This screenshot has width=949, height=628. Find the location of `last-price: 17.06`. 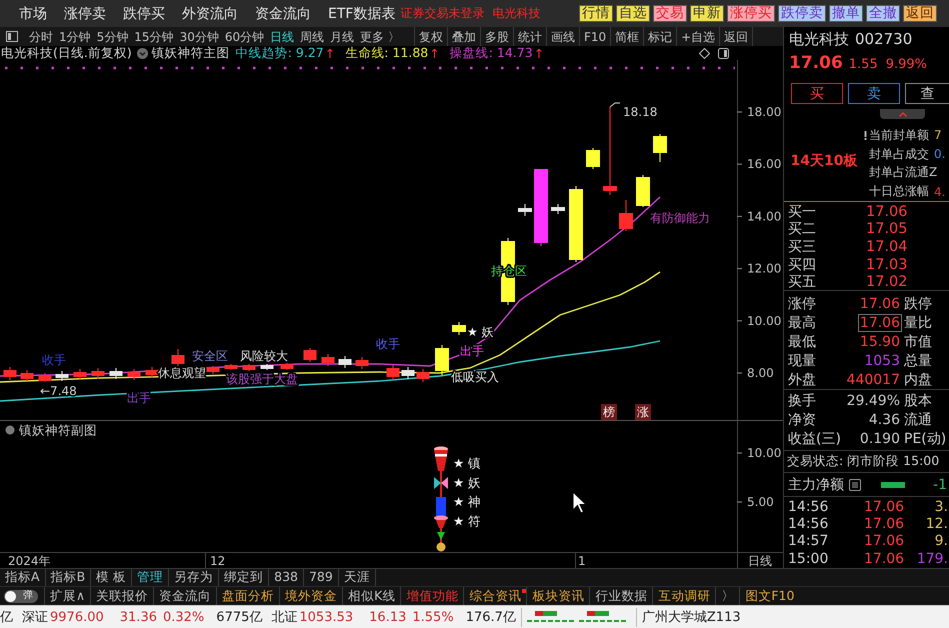

last-price: 17.06 is located at coordinates (816, 63).